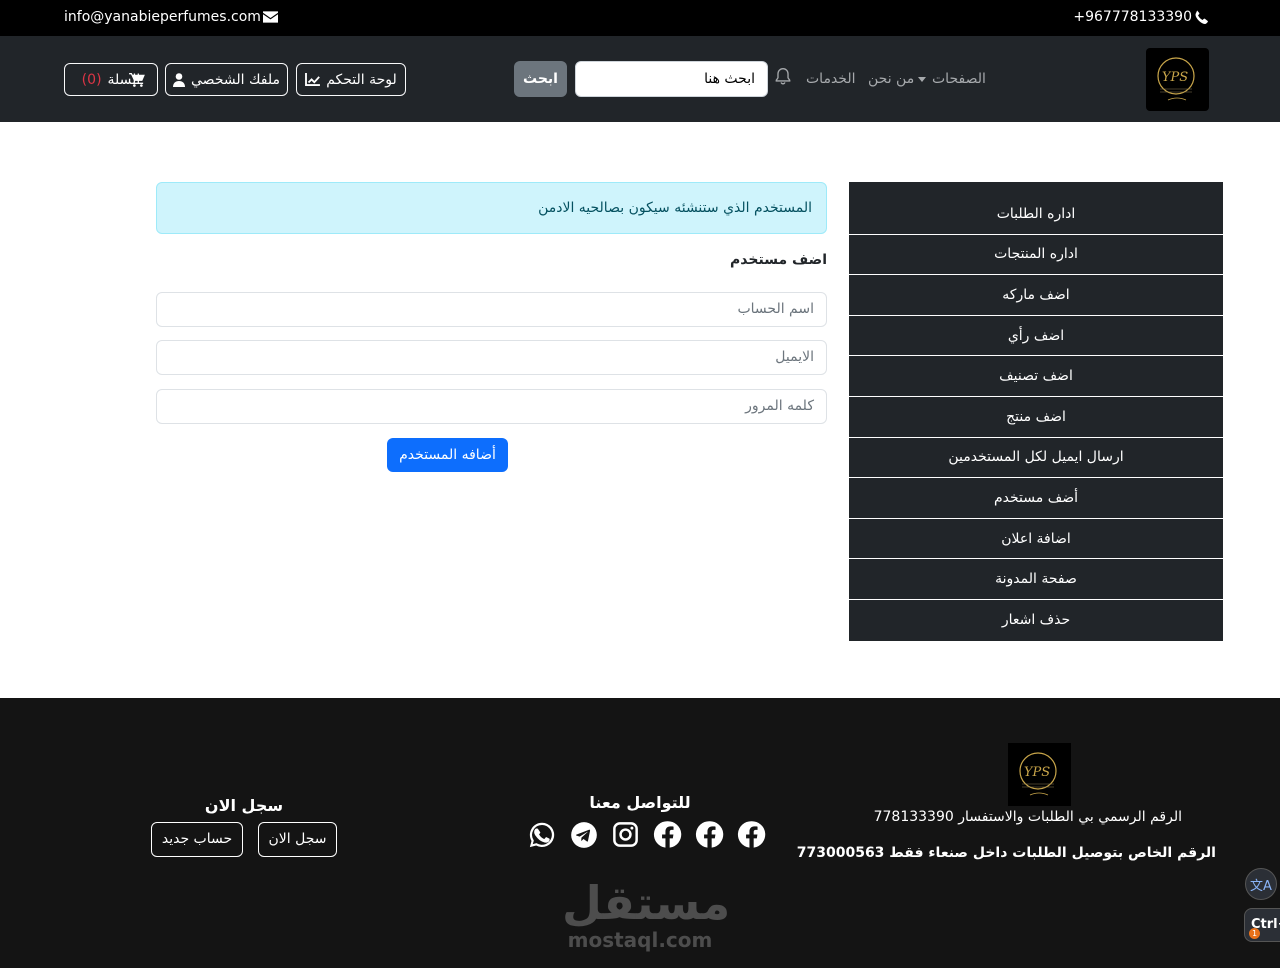 Image resolution: width=1280 pixels, height=968 pixels. I want to click on profile-button: ملفك الشخصي, so click(226, 79).